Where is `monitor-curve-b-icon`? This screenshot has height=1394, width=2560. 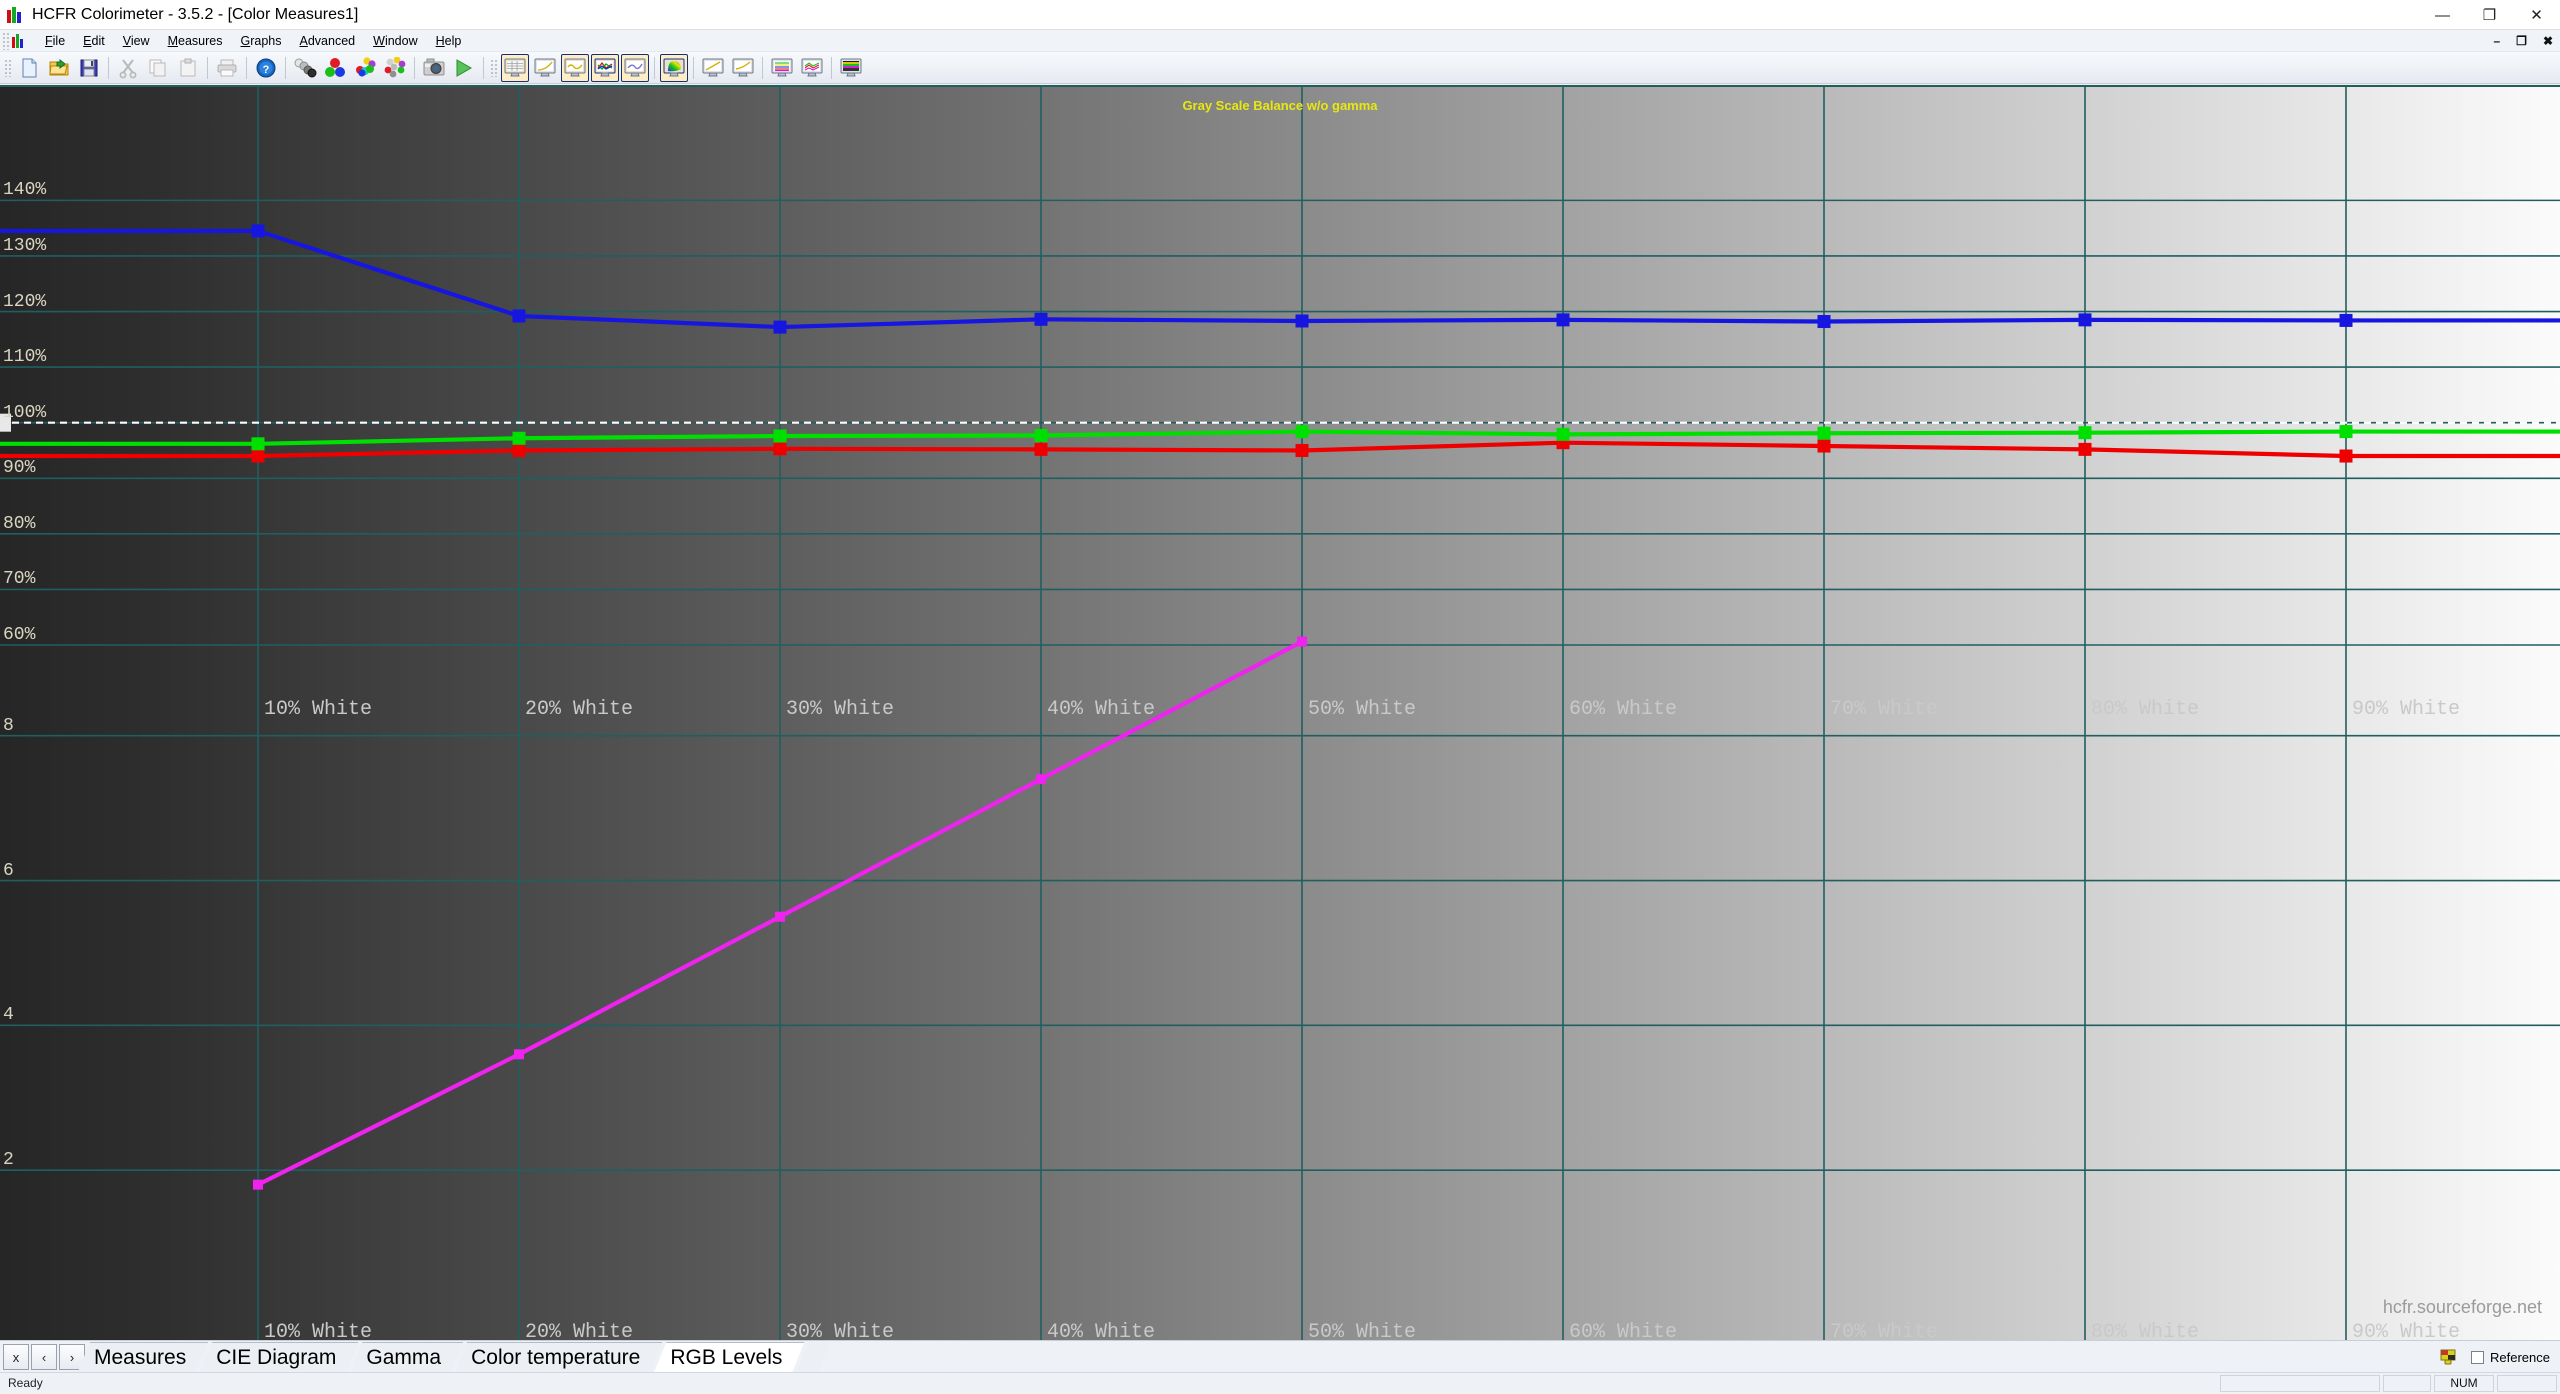
monitor-curve-b-icon is located at coordinates (743, 68).